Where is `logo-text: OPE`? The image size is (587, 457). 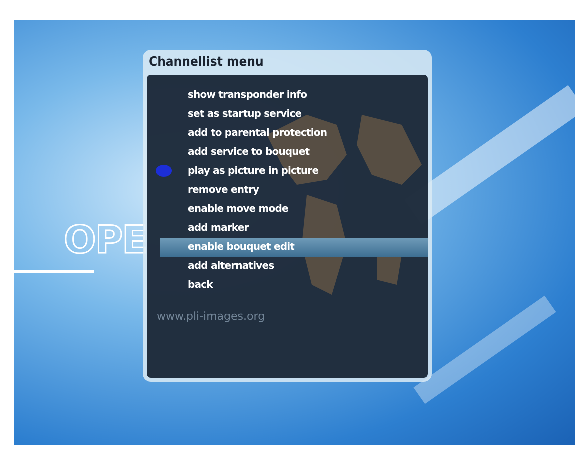
logo-text: OPE is located at coordinates (104, 240).